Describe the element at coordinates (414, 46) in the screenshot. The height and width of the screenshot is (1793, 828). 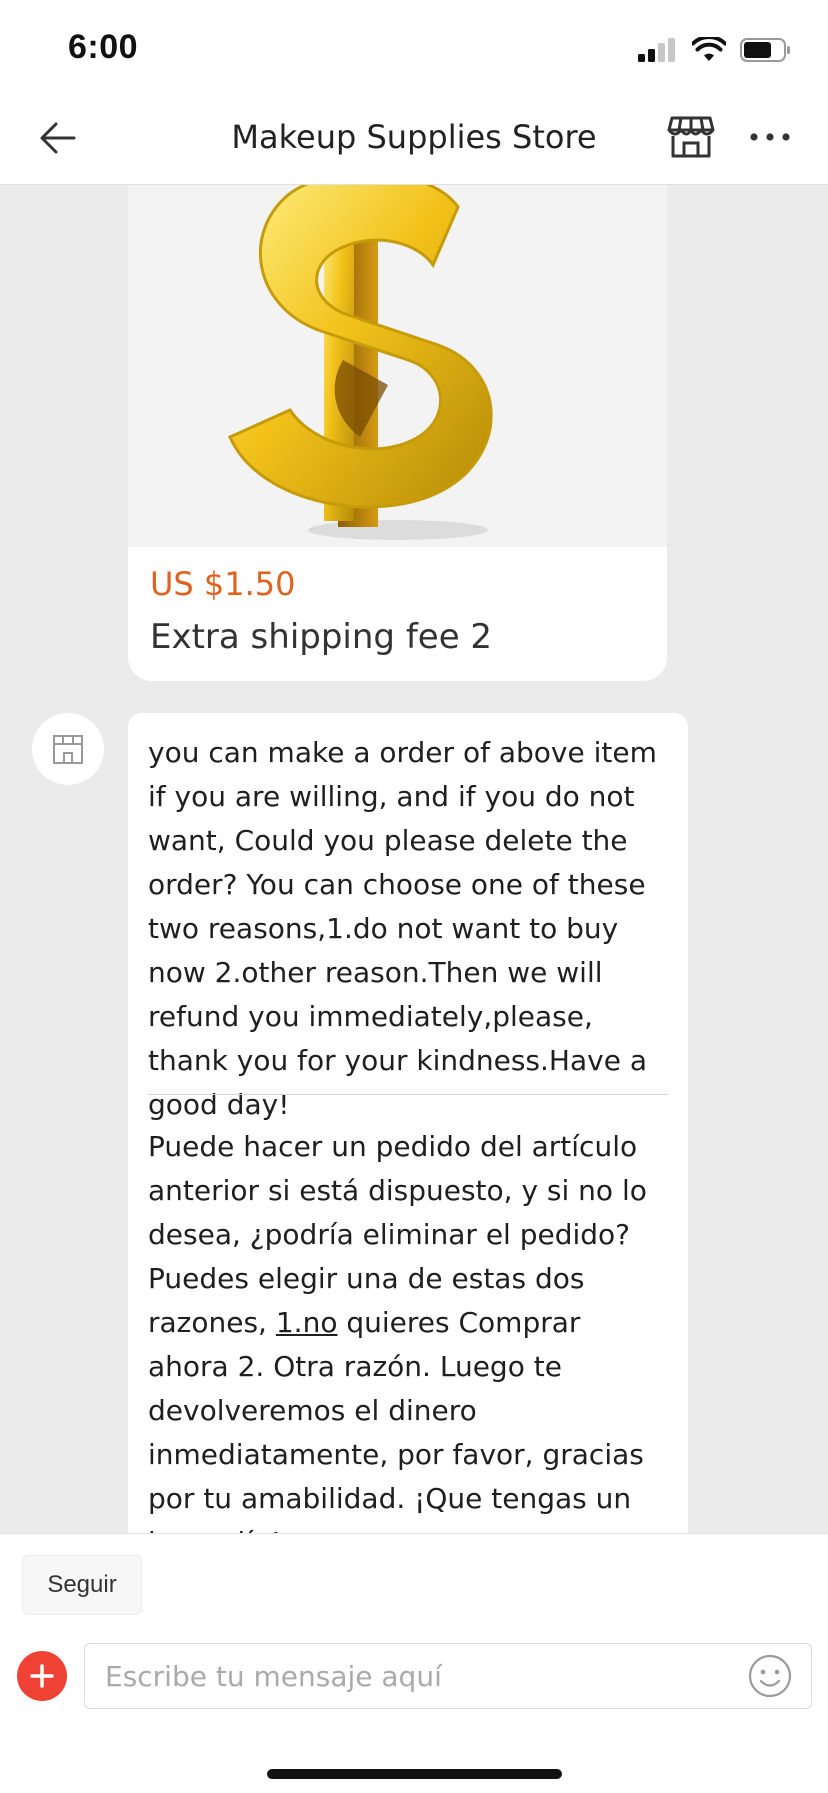
I see `status-bar: 6:00` at that location.